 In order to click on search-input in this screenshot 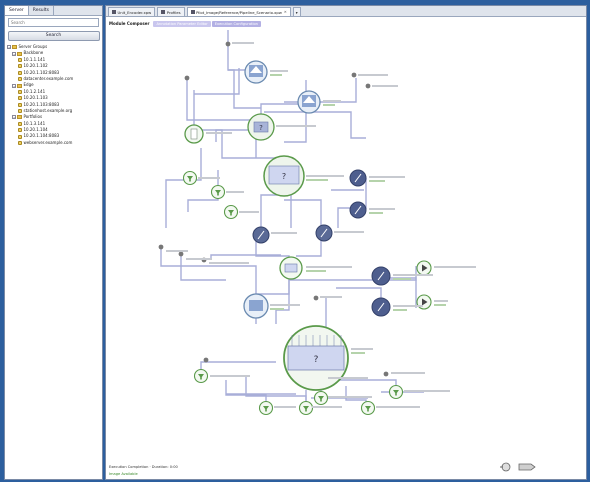, I will do `click(53, 22)`.